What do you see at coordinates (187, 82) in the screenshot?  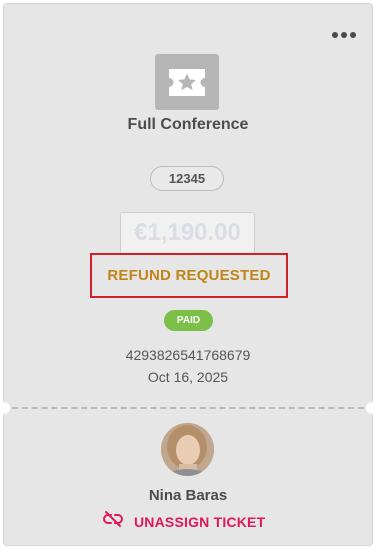 I see `ticket-star-icon` at bounding box center [187, 82].